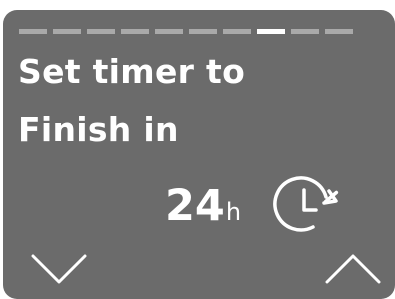 The image size is (395, 299). What do you see at coordinates (195, 206) in the screenshot?
I see `timer-value: 24` at bounding box center [195, 206].